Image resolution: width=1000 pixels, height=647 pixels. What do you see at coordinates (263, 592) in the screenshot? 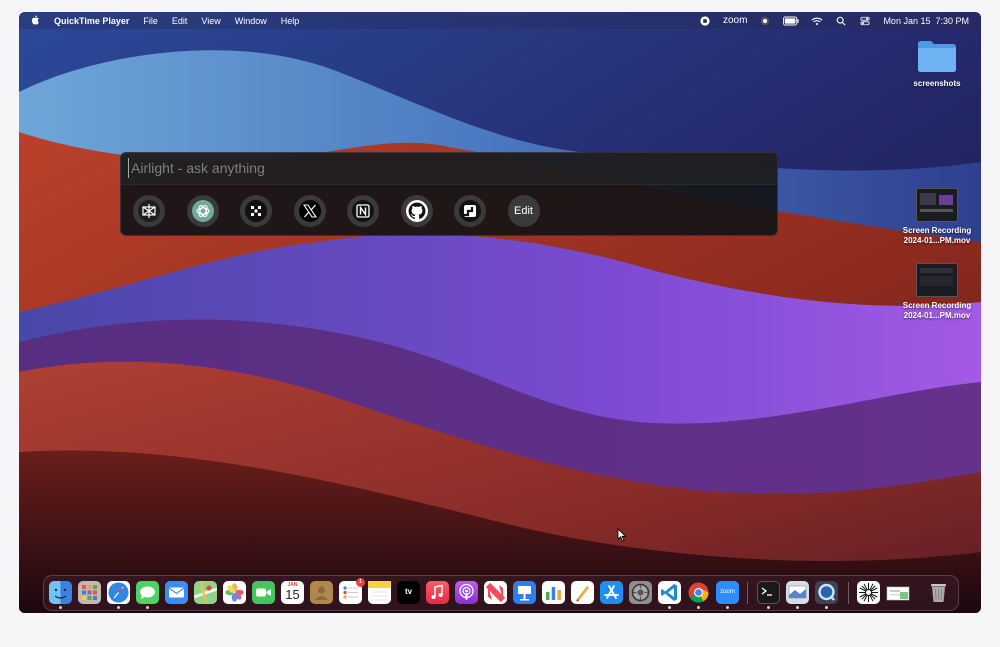
I see `dock-facetime` at bounding box center [263, 592].